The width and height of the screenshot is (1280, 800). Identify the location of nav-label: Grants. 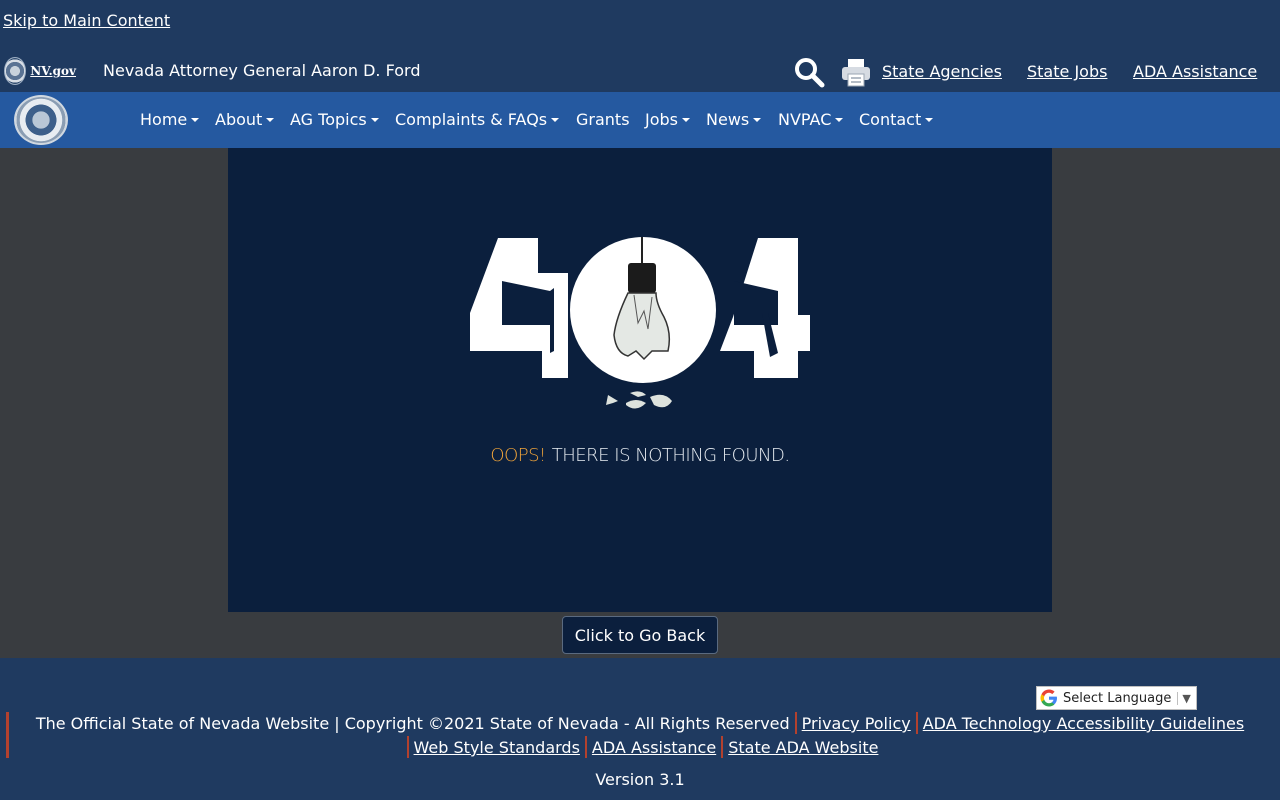
(603, 119).